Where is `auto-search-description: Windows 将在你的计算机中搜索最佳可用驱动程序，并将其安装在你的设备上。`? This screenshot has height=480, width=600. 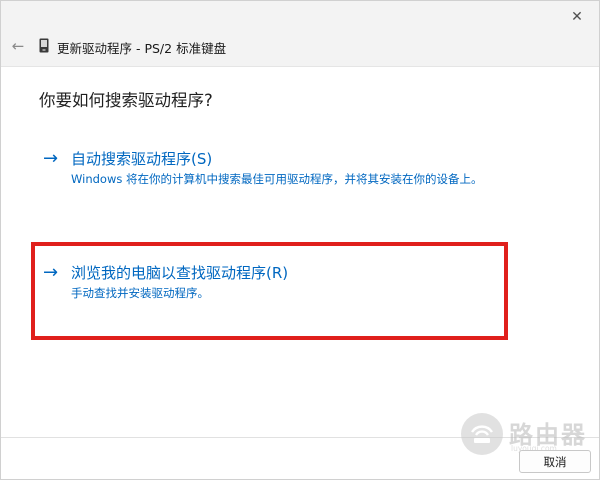 auto-search-description: Windows 将在你的计算机中搜索最佳可用驱动程序，并将其安装在你的设备上。 is located at coordinates (277, 179).